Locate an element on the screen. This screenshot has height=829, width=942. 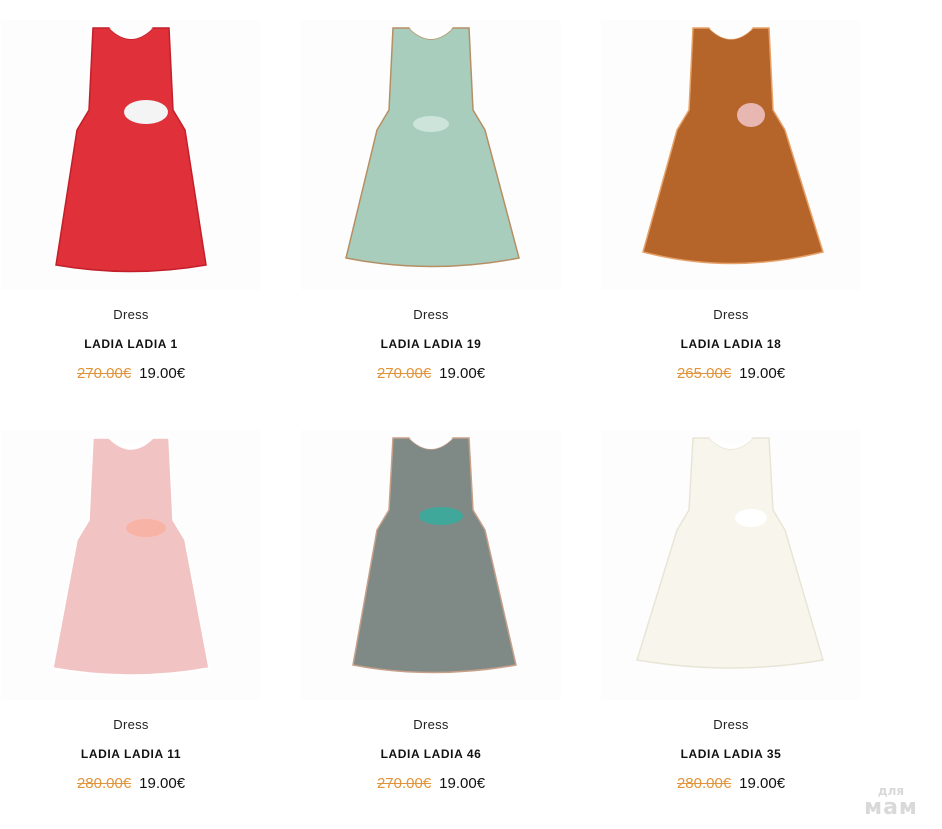
product-name: LADIA LADIA 11 is located at coordinates (131, 754).